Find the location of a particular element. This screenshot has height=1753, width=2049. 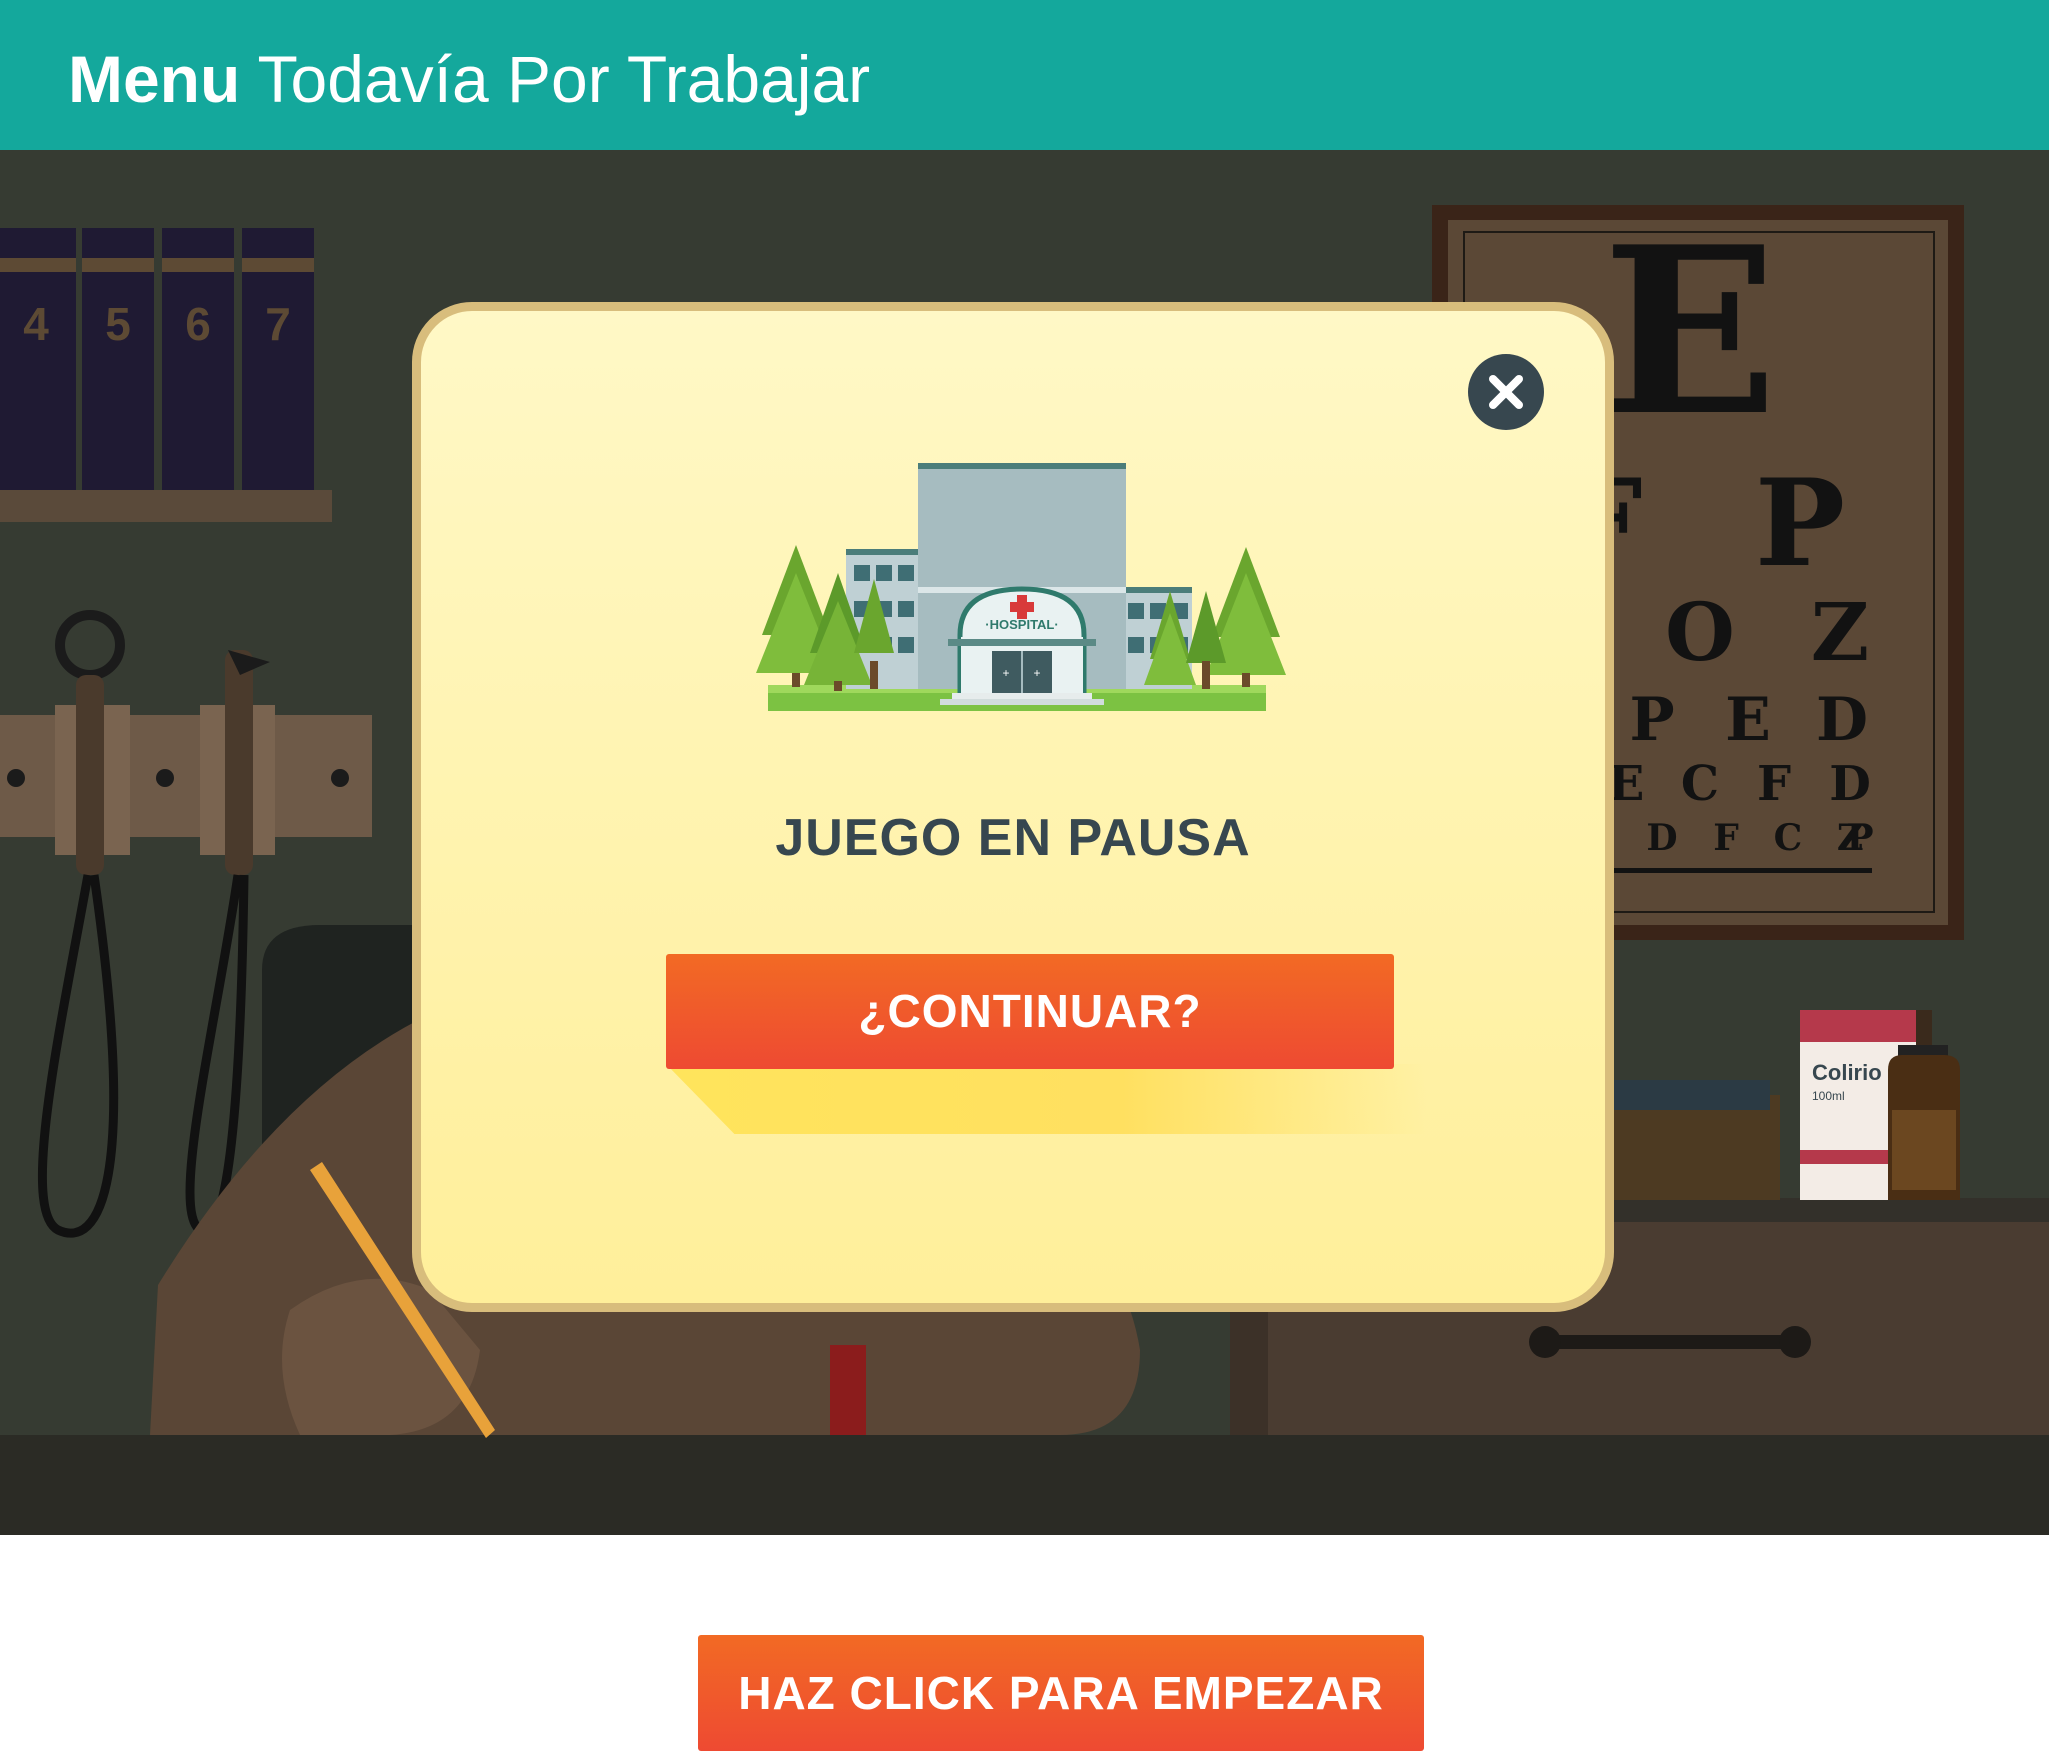

bookshelf: 4 5 6 7 is located at coordinates (166, 375).